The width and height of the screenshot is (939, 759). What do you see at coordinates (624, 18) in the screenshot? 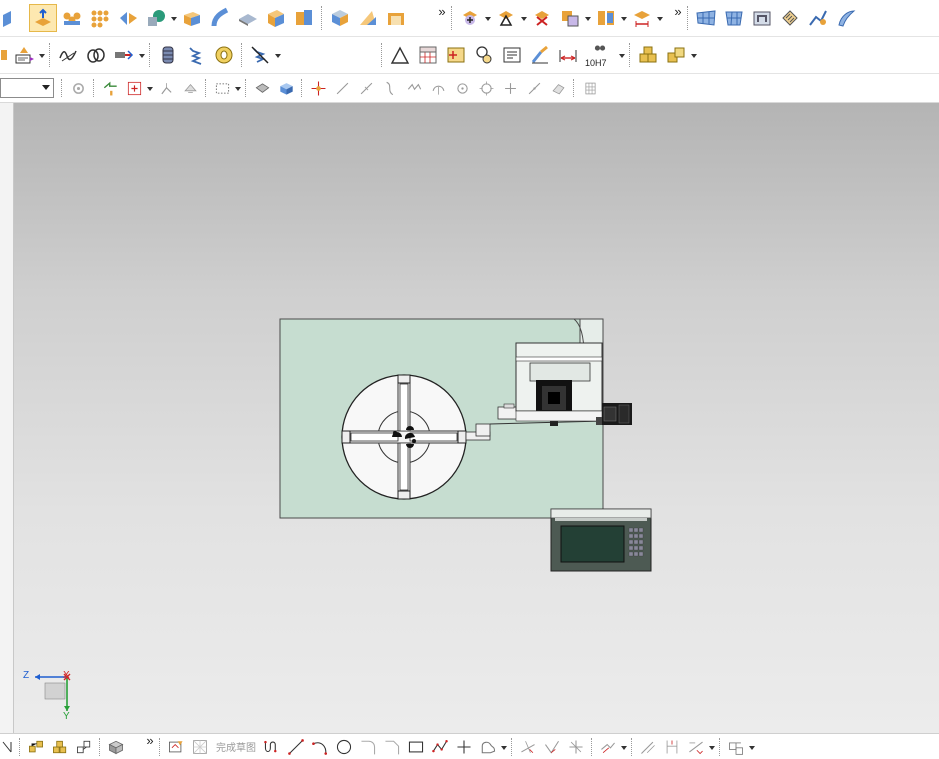
I see `split-body-dropdown-caret` at bounding box center [624, 18].